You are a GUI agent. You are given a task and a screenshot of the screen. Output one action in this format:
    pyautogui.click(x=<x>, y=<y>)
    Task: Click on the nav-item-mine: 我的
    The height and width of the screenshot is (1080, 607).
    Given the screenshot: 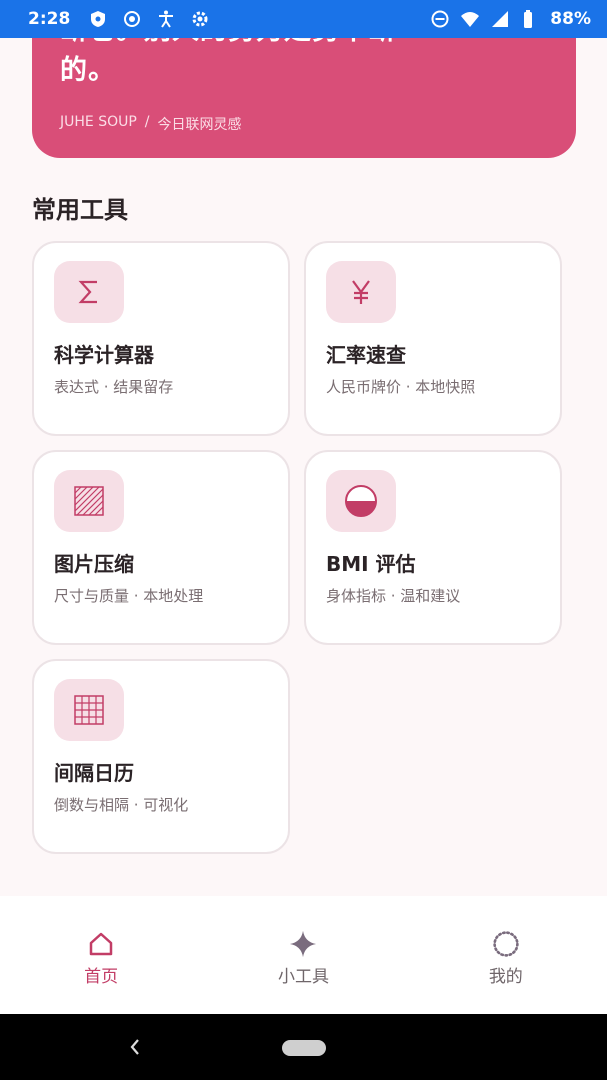 What is the action you would take?
    pyautogui.click(x=506, y=955)
    